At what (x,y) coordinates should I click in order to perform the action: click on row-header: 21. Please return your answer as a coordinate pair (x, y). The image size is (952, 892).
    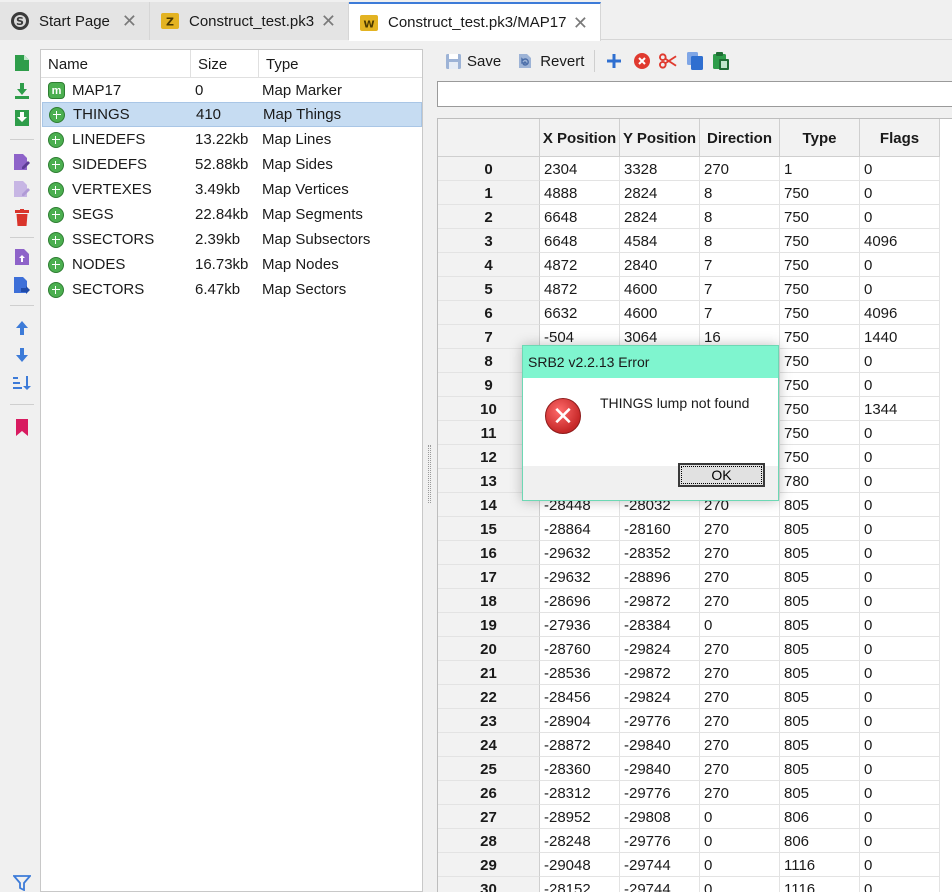
    Looking at the image, I should click on (489, 673).